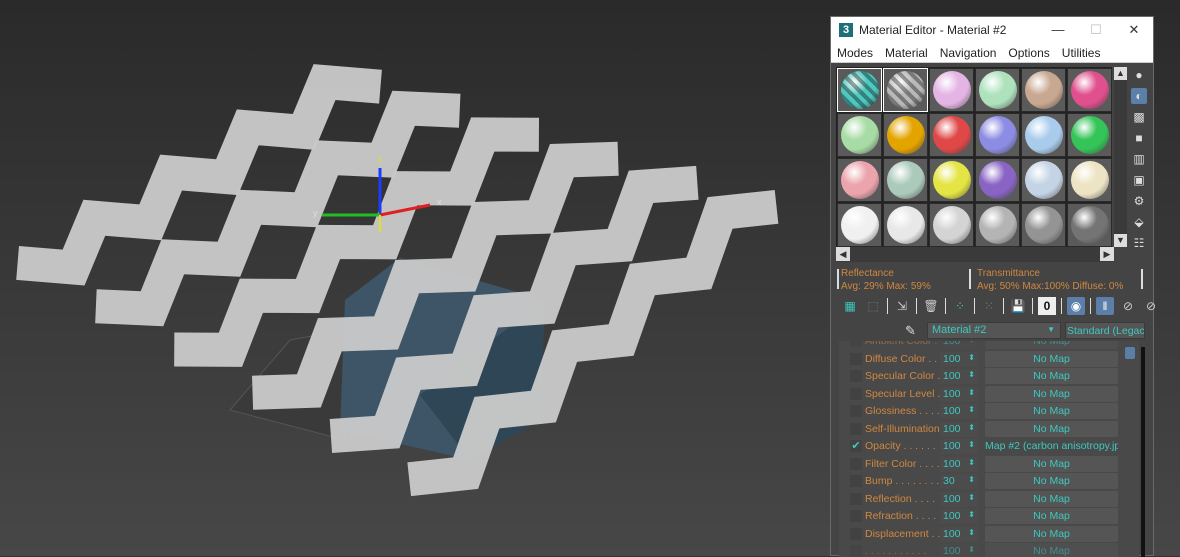  Describe the element at coordinates (1139, 159) in the screenshot. I see `video-color-check-icon: ▥` at that location.